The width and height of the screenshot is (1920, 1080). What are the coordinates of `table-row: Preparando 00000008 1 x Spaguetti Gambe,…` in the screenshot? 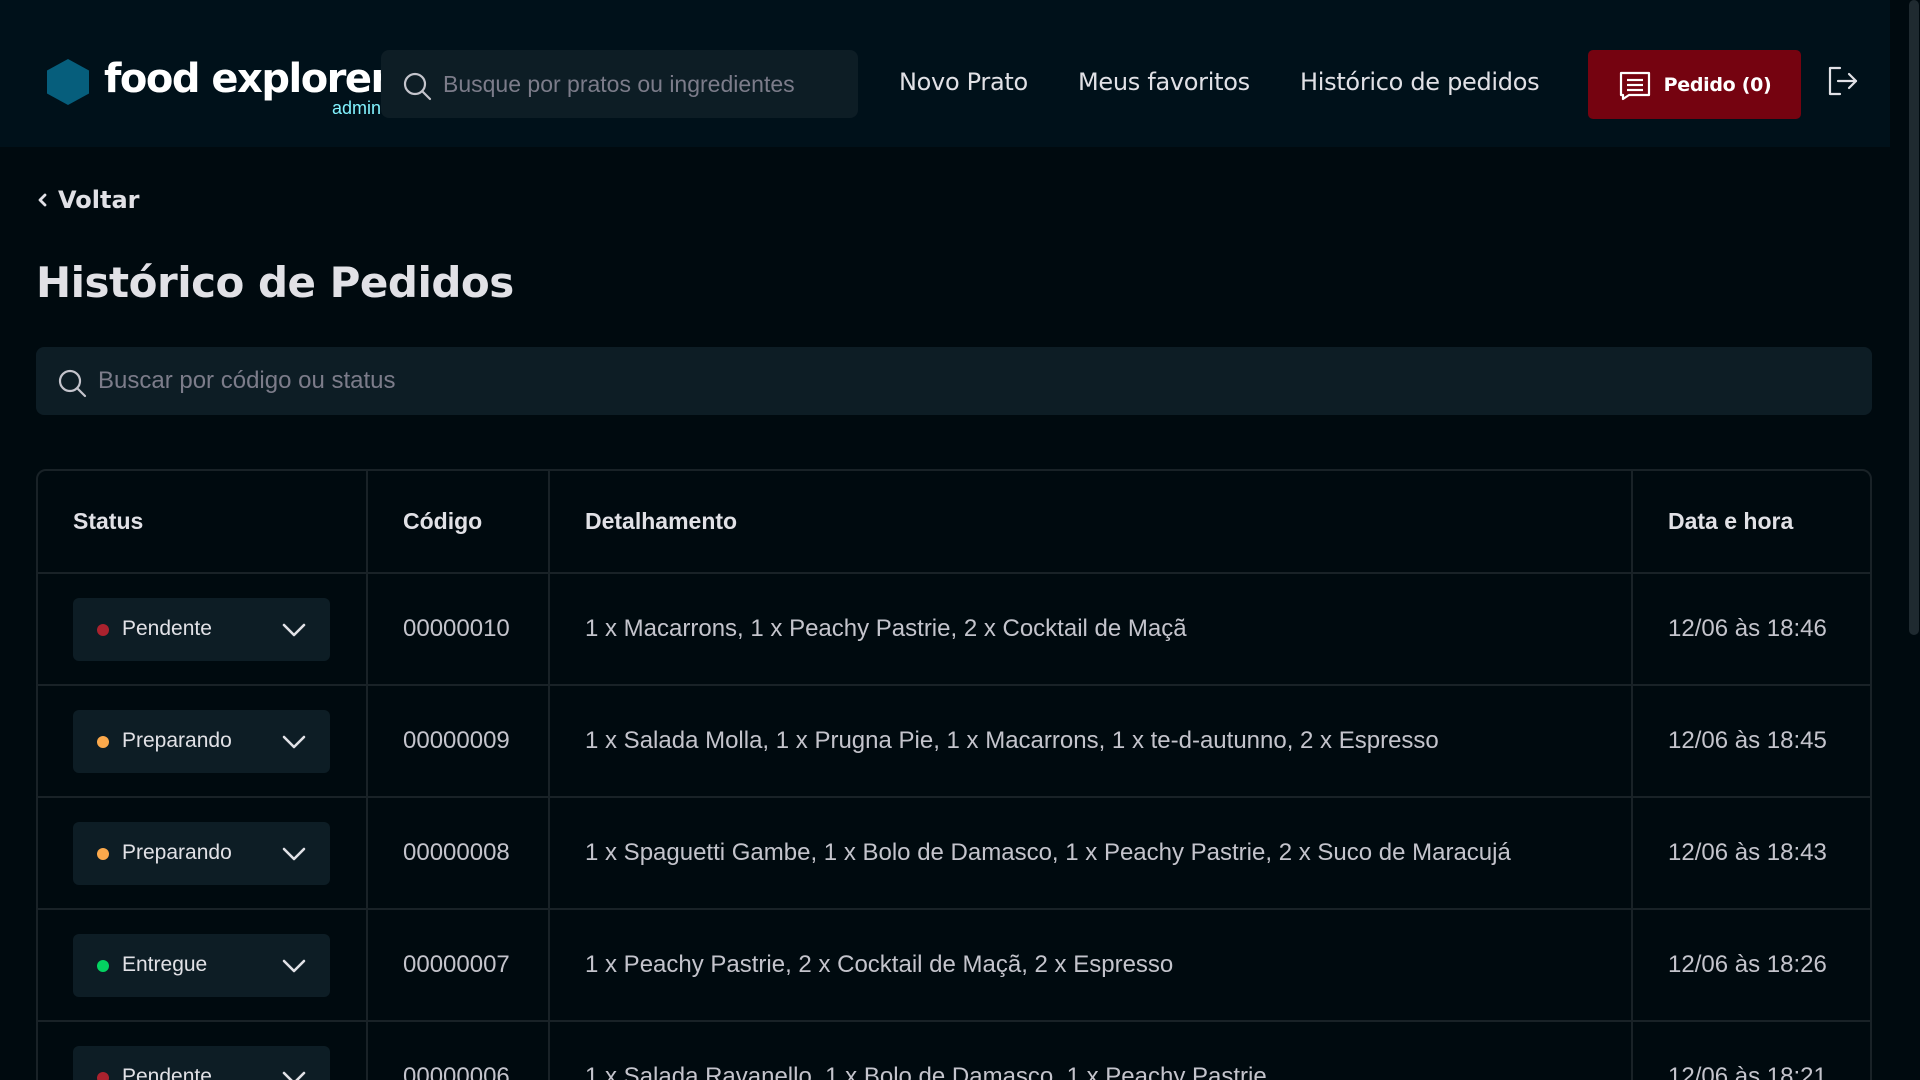 It's located at (954, 853).